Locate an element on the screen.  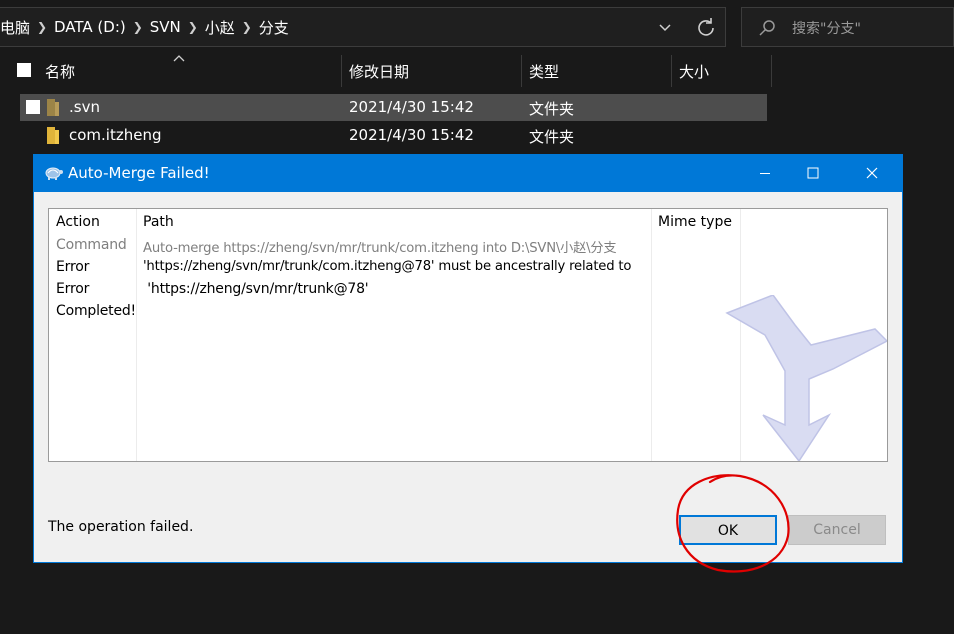
column-header-action: Action is located at coordinates (78, 222).